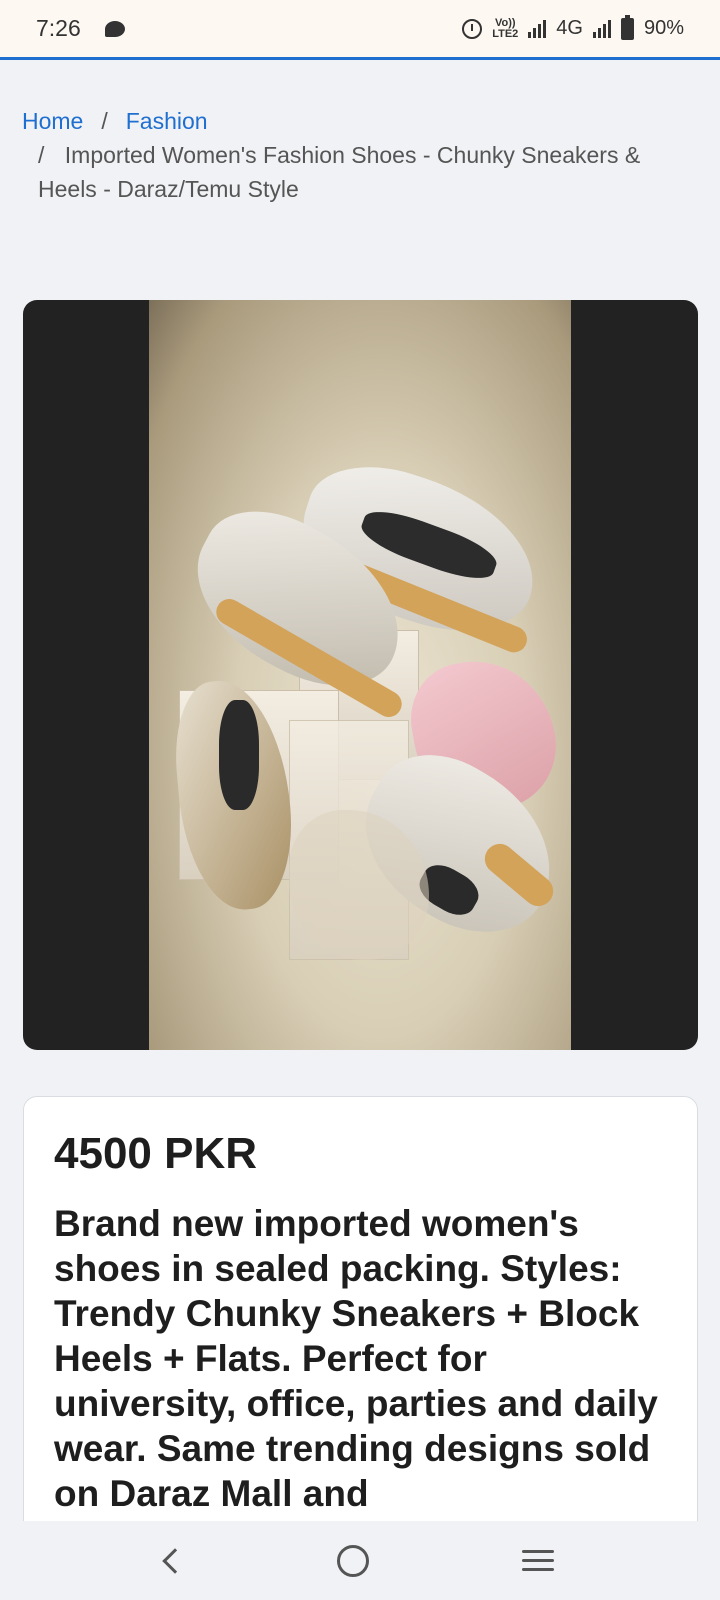  What do you see at coordinates (505, 22) in the screenshot?
I see `volte-line1: Vo))` at bounding box center [505, 22].